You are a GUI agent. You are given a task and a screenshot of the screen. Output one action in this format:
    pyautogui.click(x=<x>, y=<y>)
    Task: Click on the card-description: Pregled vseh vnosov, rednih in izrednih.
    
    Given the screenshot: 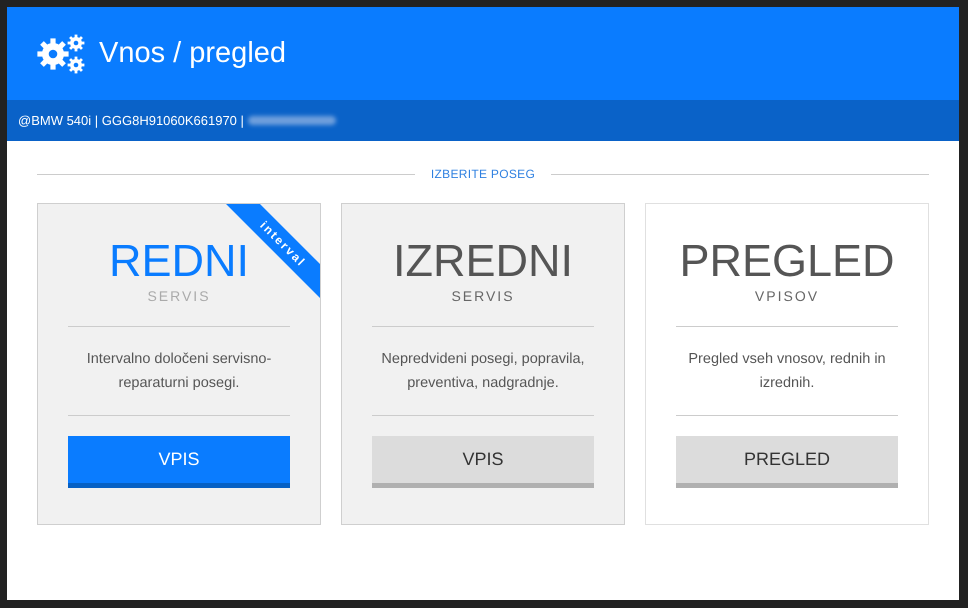 What is the action you would take?
    pyautogui.click(x=787, y=371)
    